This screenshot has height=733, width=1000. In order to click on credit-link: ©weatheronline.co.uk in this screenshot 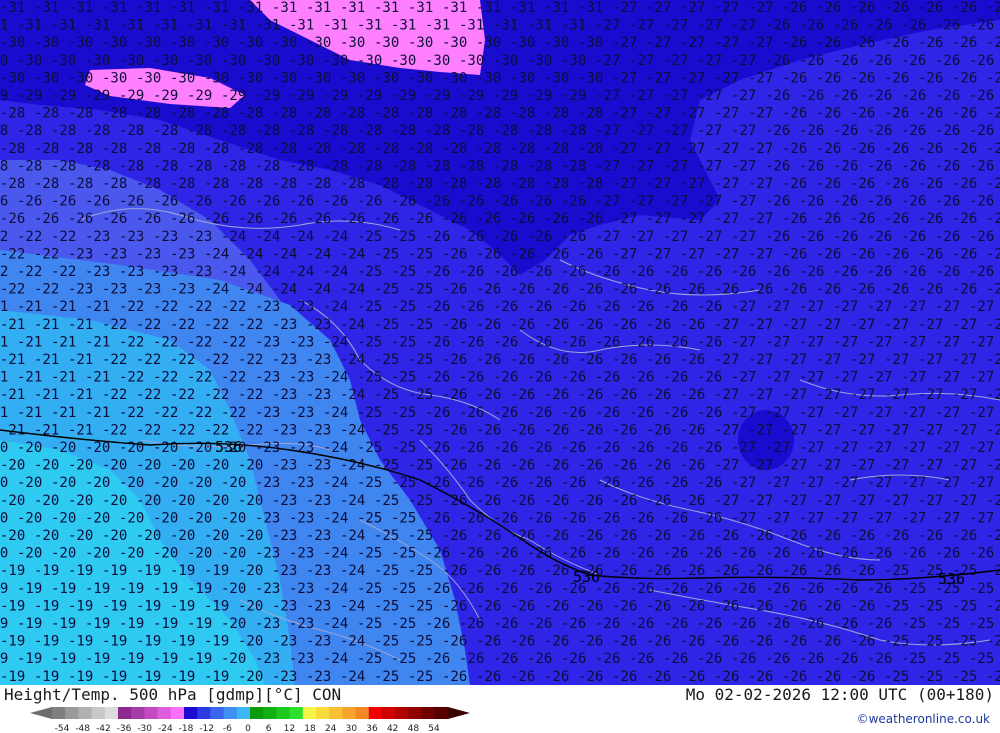, I will do `click(923, 719)`.